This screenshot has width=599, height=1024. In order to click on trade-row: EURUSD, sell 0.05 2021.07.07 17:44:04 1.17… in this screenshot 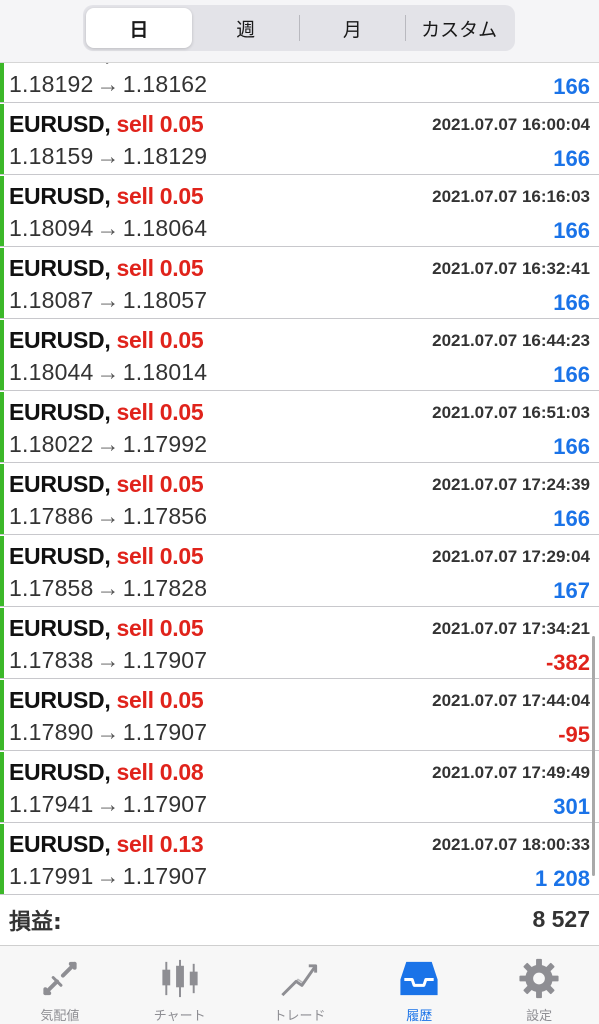, I will do `click(299, 715)`.